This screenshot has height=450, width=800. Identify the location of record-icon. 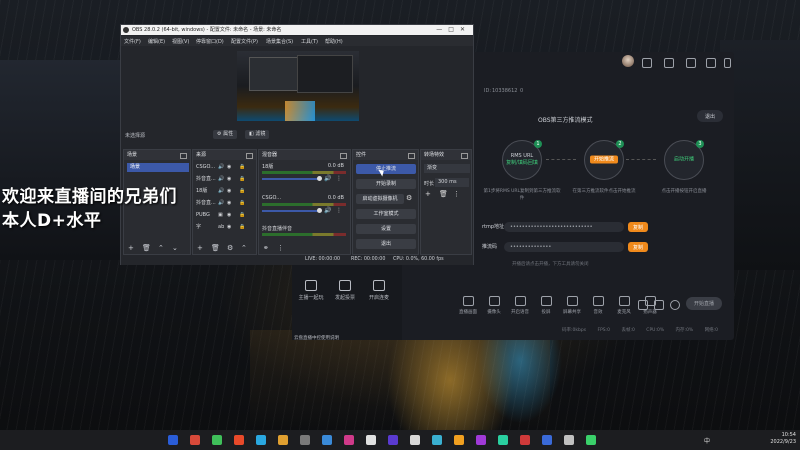
(643, 305).